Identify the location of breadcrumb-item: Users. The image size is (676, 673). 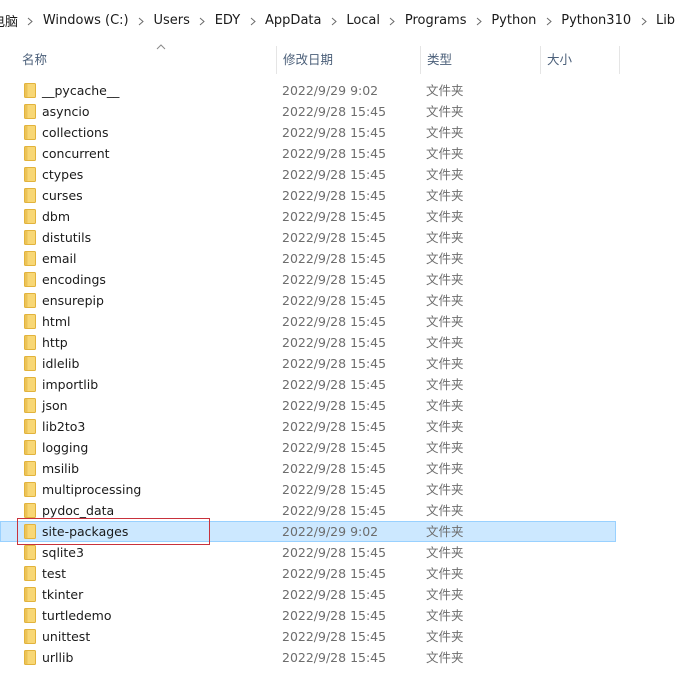
(171, 20).